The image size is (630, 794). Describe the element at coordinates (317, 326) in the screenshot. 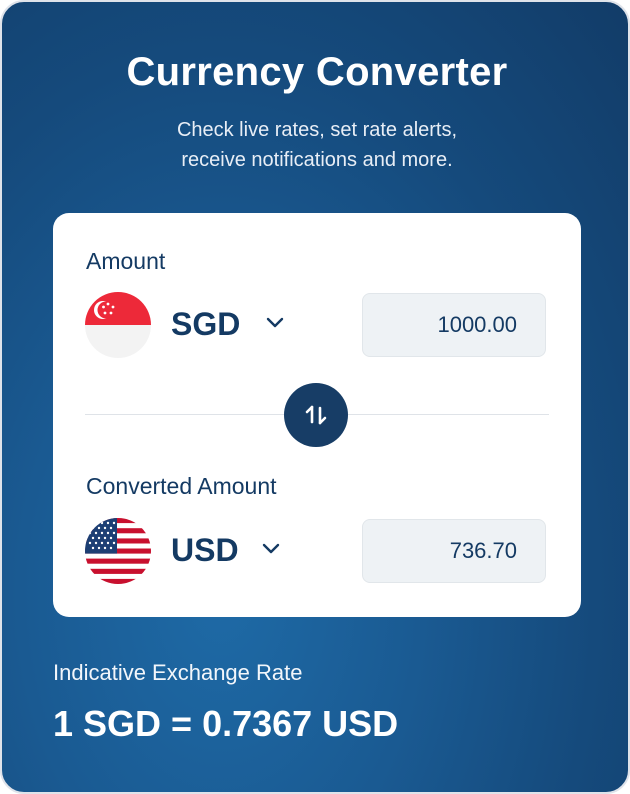

I see `from-currency-row: SGD 1000.00` at that location.